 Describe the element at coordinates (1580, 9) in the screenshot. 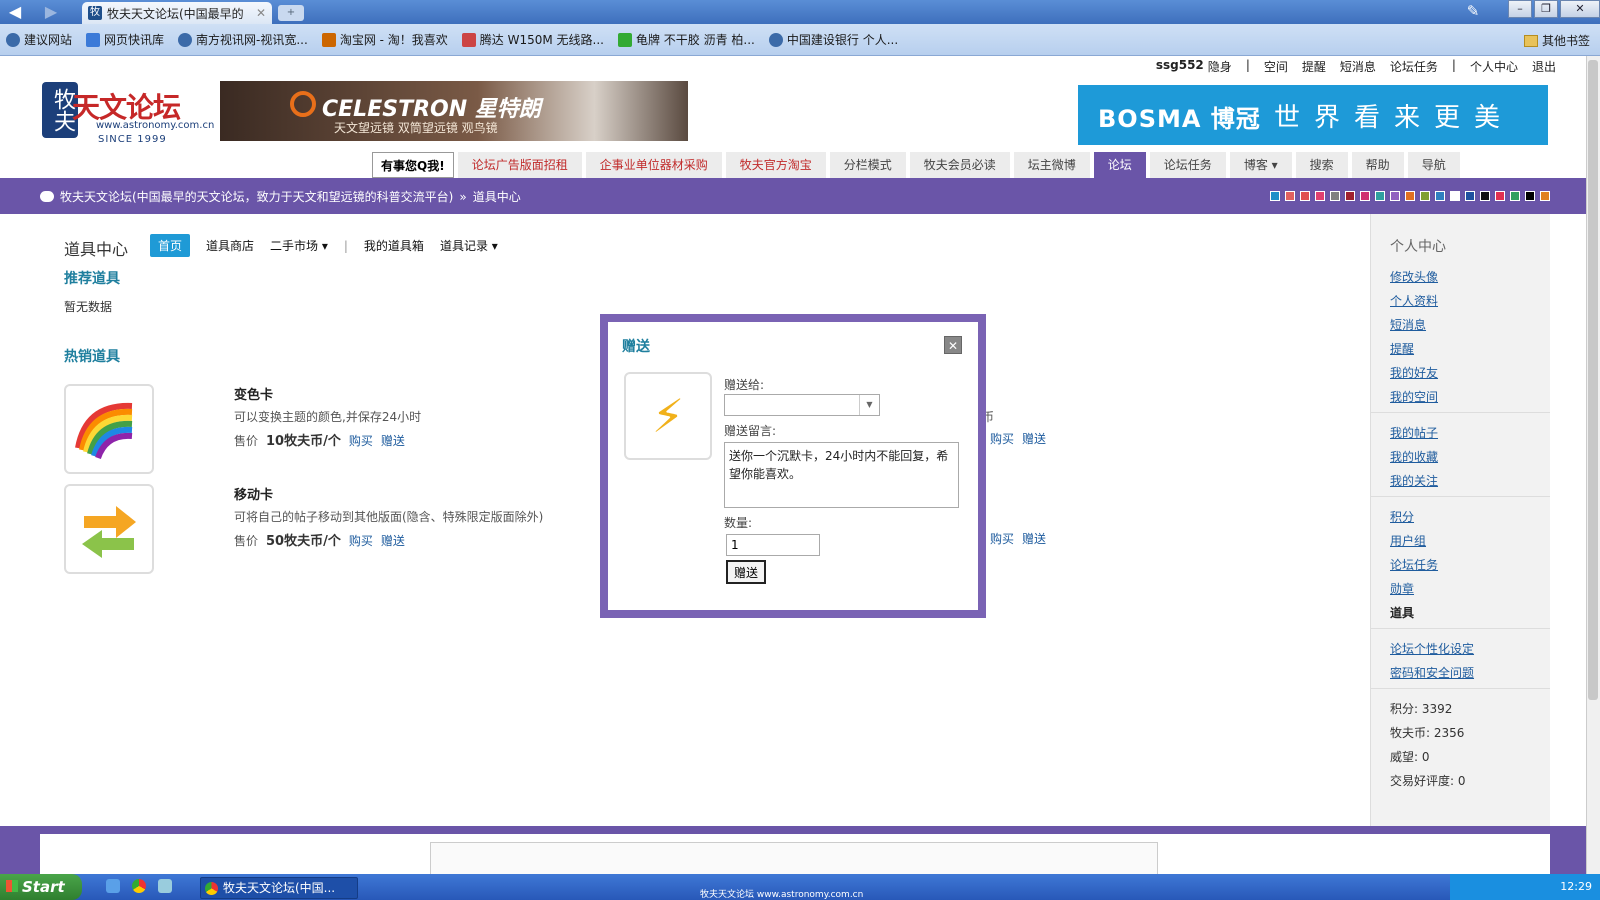

I see `close-window-button: ✕` at that location.